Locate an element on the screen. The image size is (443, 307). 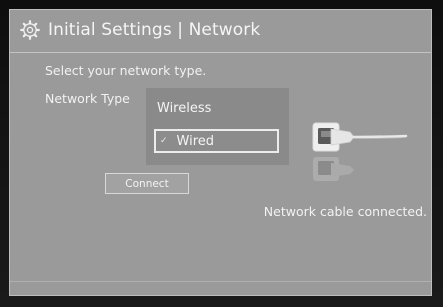
connection-status: Network cable connected. is located at coordinates (345, 211).